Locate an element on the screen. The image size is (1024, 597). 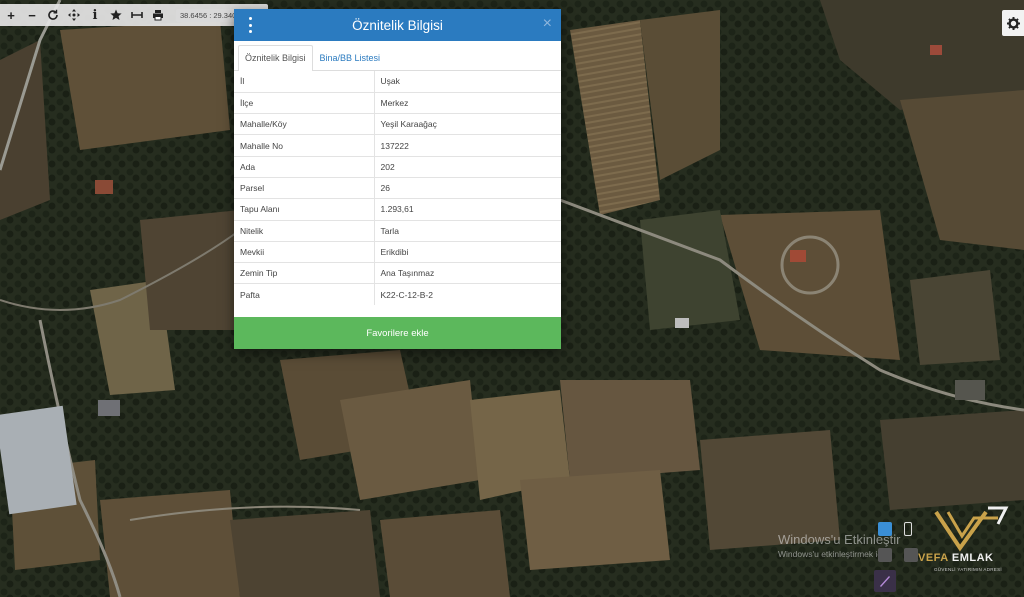
table-row: Nitelik Tarla is located at coordinates (397, 230).